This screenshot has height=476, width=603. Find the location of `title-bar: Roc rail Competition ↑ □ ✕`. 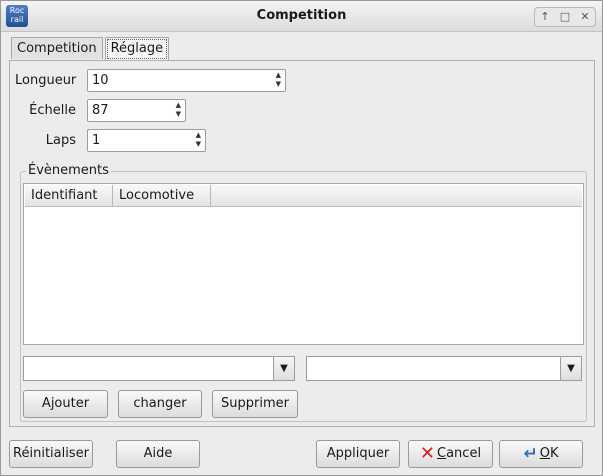

title-bar: Roc rail Competition ↑ □ ✕ is located at coordinates (301, 16).